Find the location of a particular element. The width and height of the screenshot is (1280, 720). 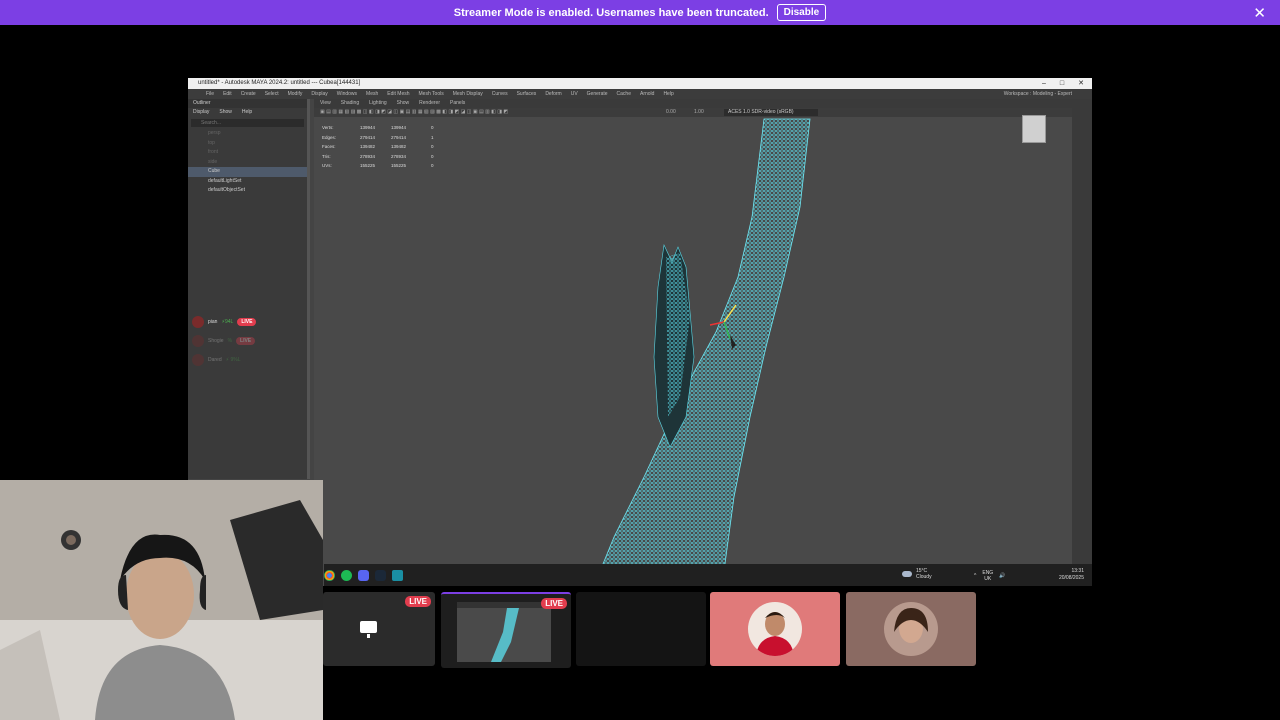

outliner-menu-help: Help is located at coordinates (247, 112).